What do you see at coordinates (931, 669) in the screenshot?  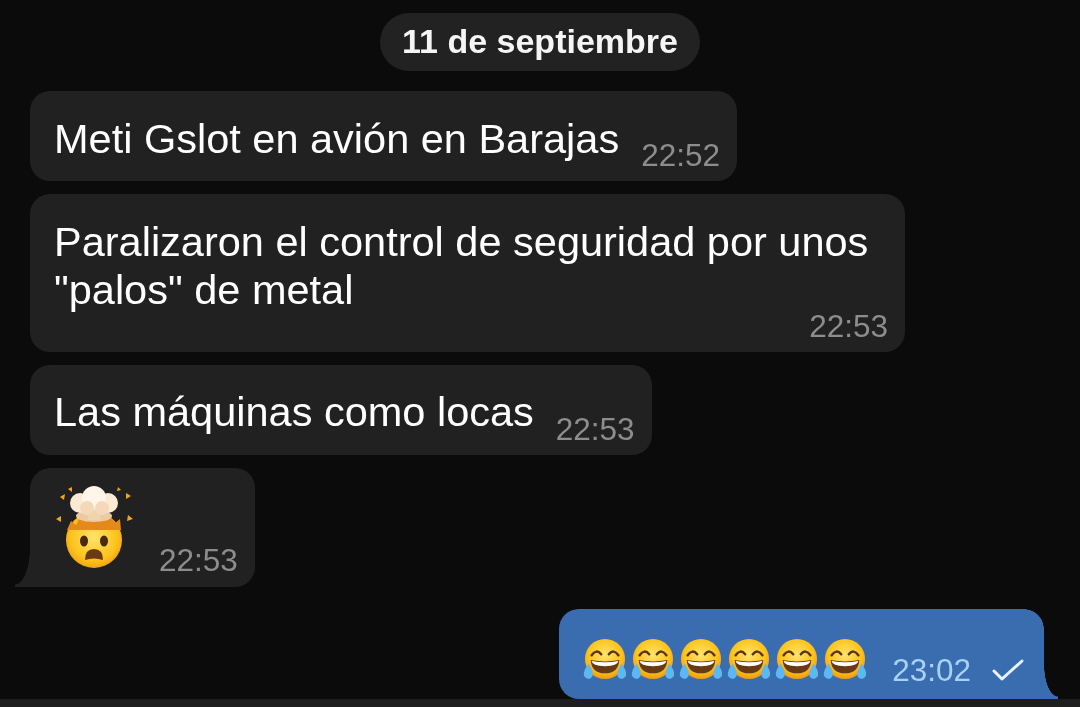 I see `message-time: 23:02` at bounding box center [931, 669].